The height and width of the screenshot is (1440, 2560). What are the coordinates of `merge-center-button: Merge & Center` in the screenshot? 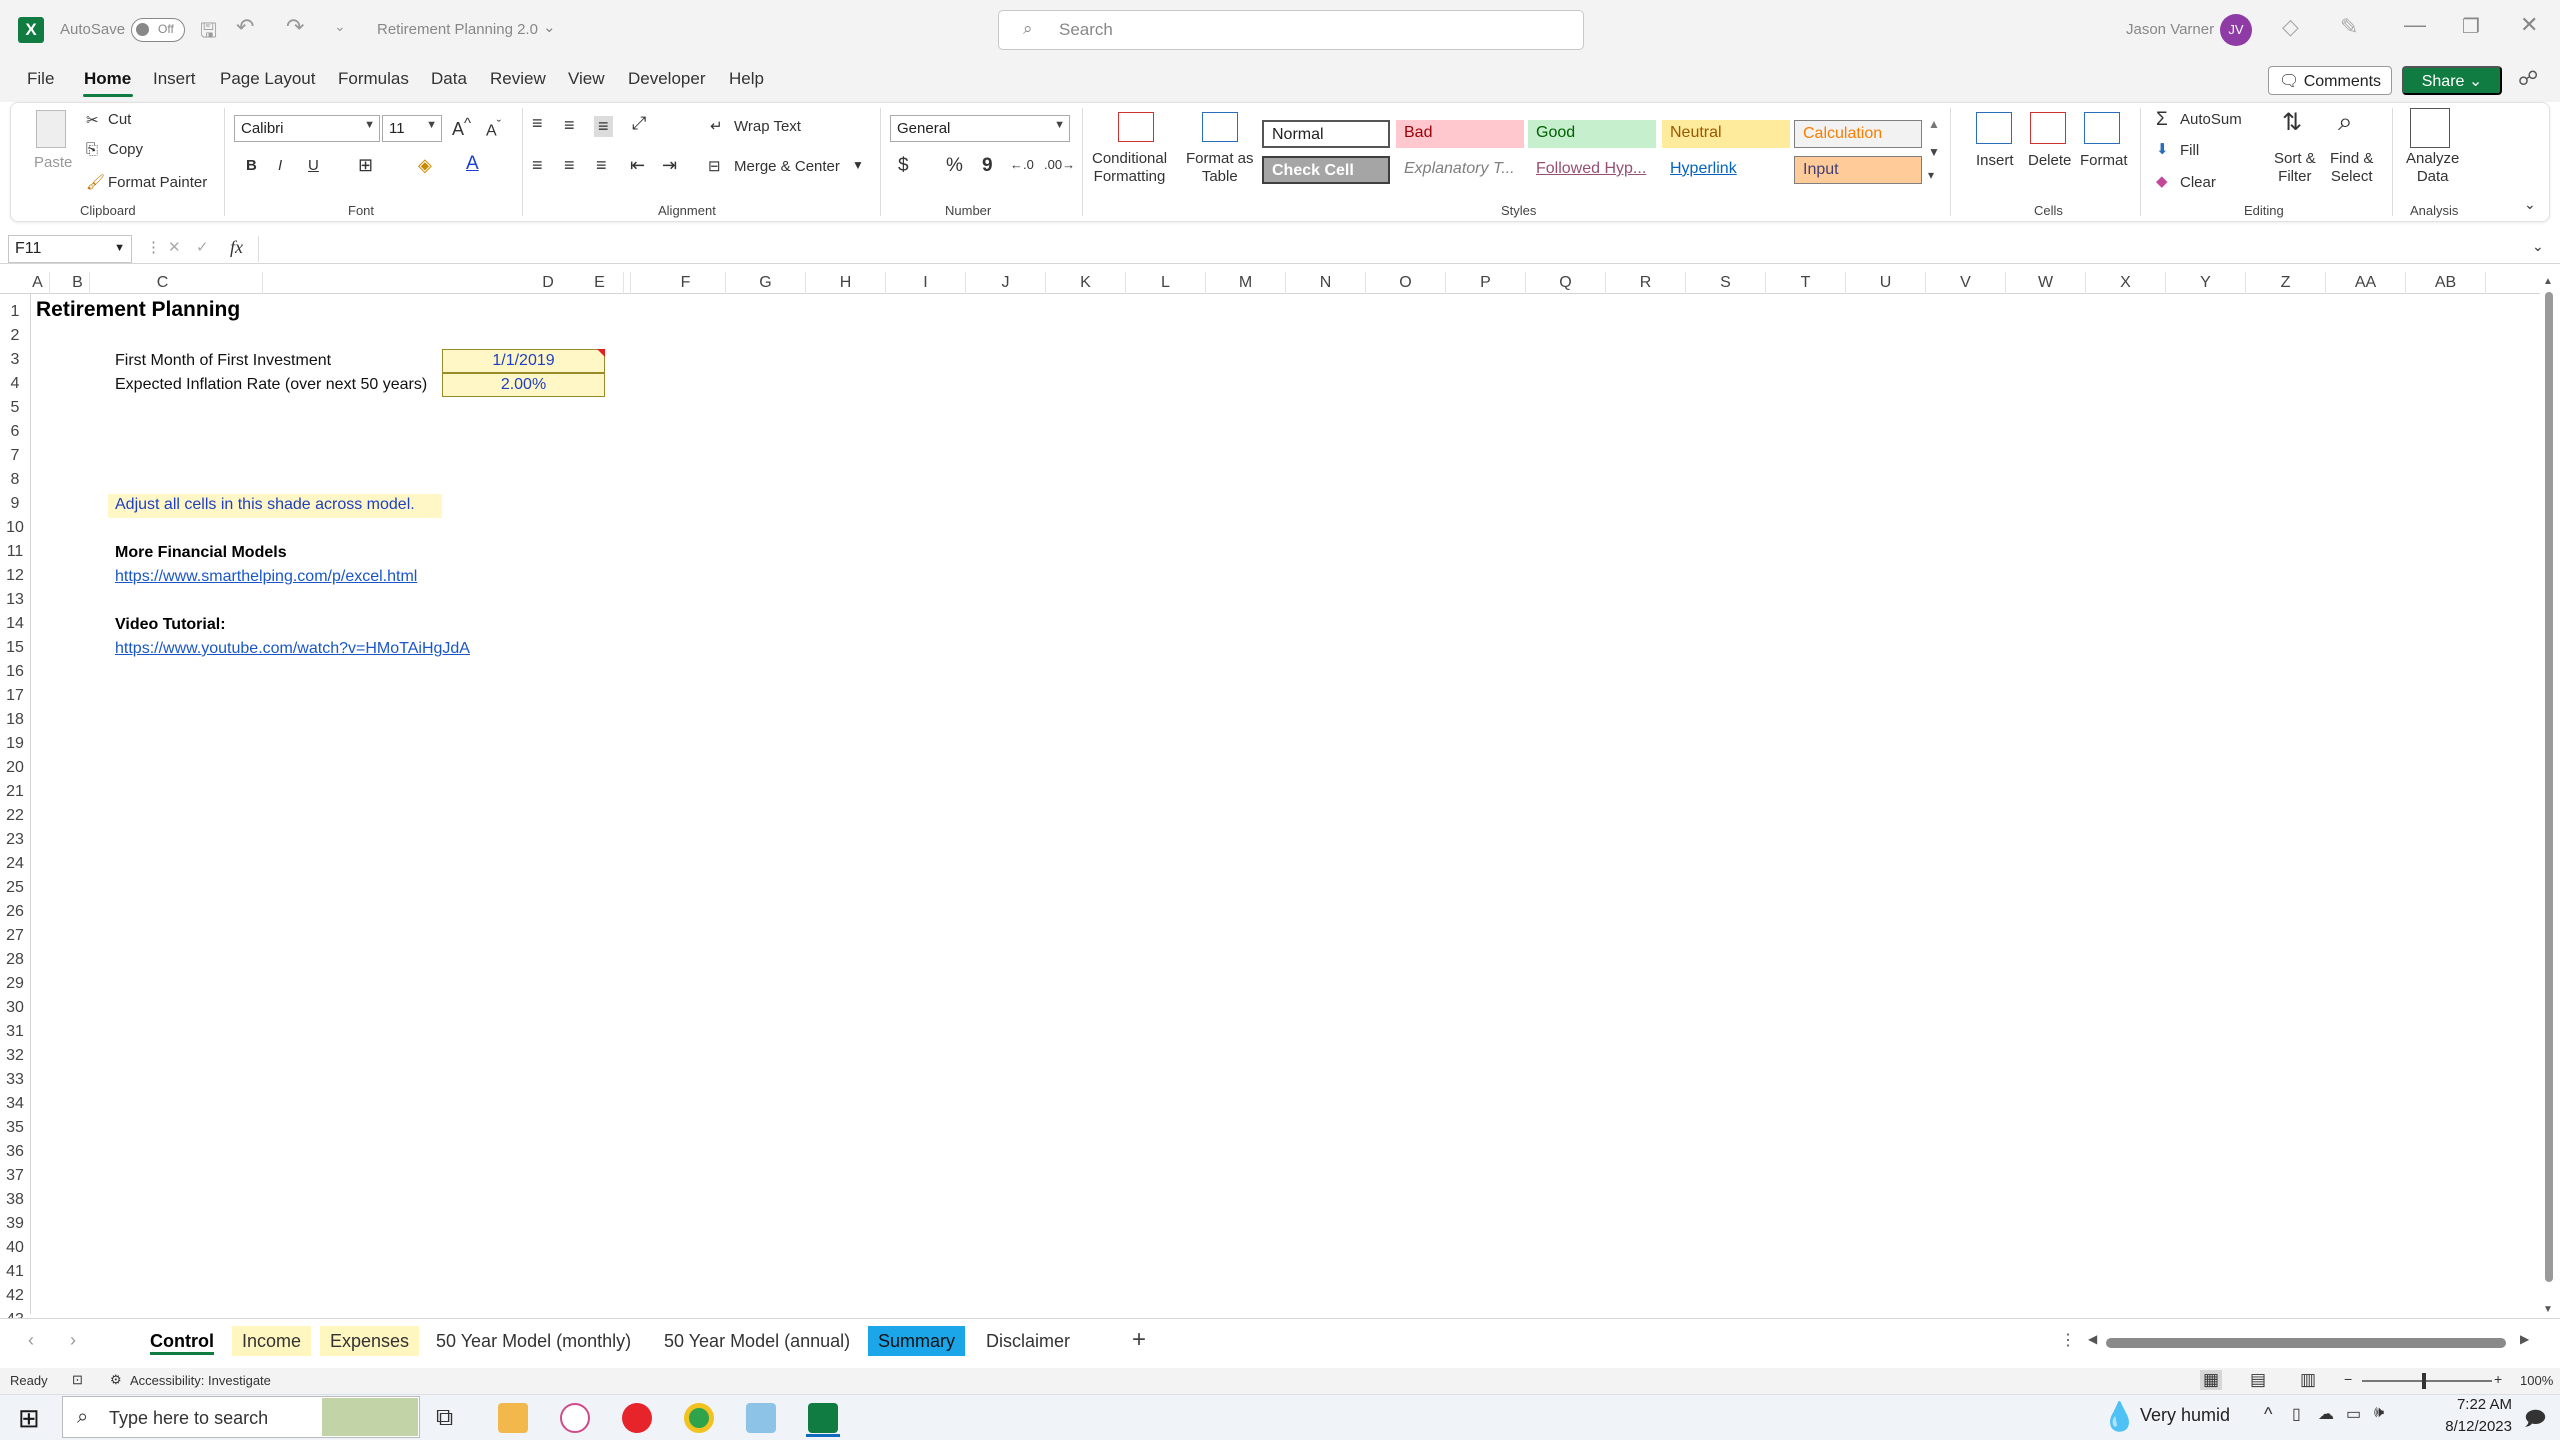 It's located at (787, 166).